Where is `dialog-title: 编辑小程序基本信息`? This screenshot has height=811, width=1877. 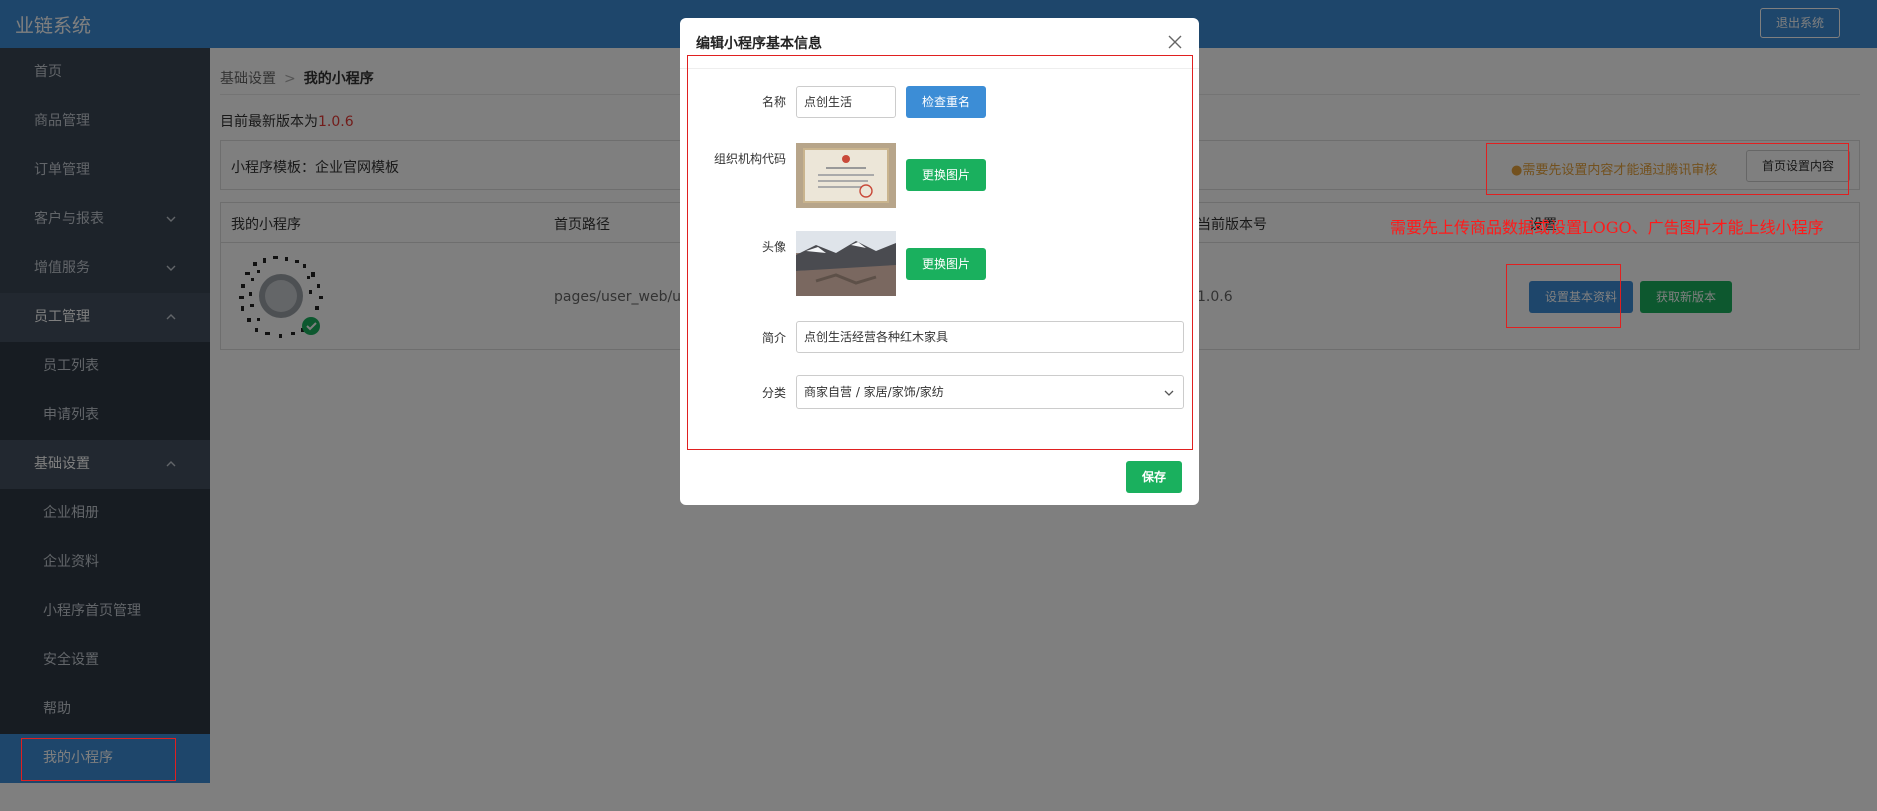
dialog-title: 编辑小程序基本信息 is located at coordinates (759, 44).